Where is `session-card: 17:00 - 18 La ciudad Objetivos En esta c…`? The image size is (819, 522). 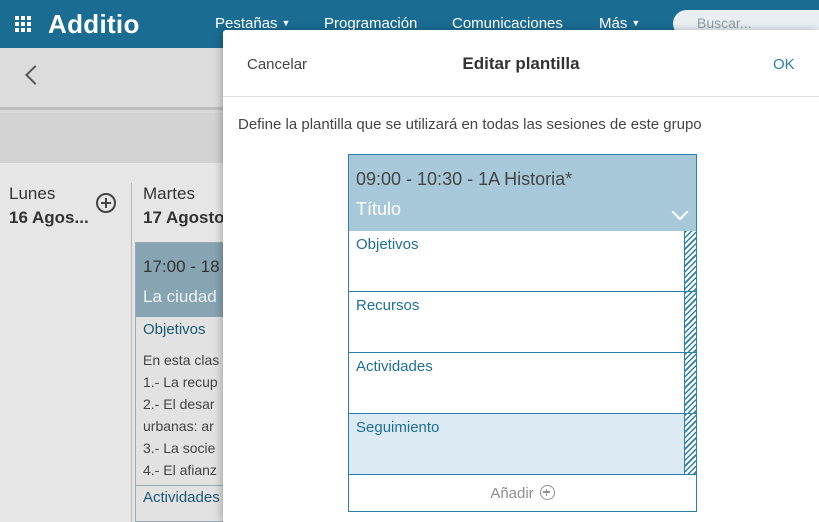 session-card: 17:00 - 18 La ciudad Objetivos En esta c… is located at coordinates (185, 382).